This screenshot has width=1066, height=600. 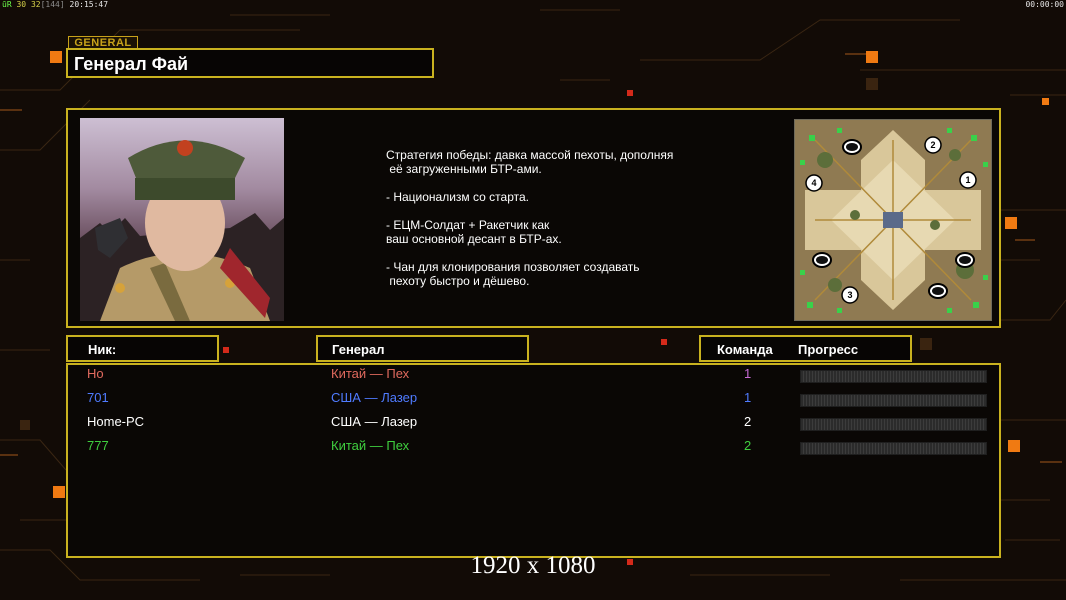 What do you see at coordinates (533, 448) in the screenshot?
I see `player-row: 777 Китай — Пех 2` at bounding box center [533, 448].